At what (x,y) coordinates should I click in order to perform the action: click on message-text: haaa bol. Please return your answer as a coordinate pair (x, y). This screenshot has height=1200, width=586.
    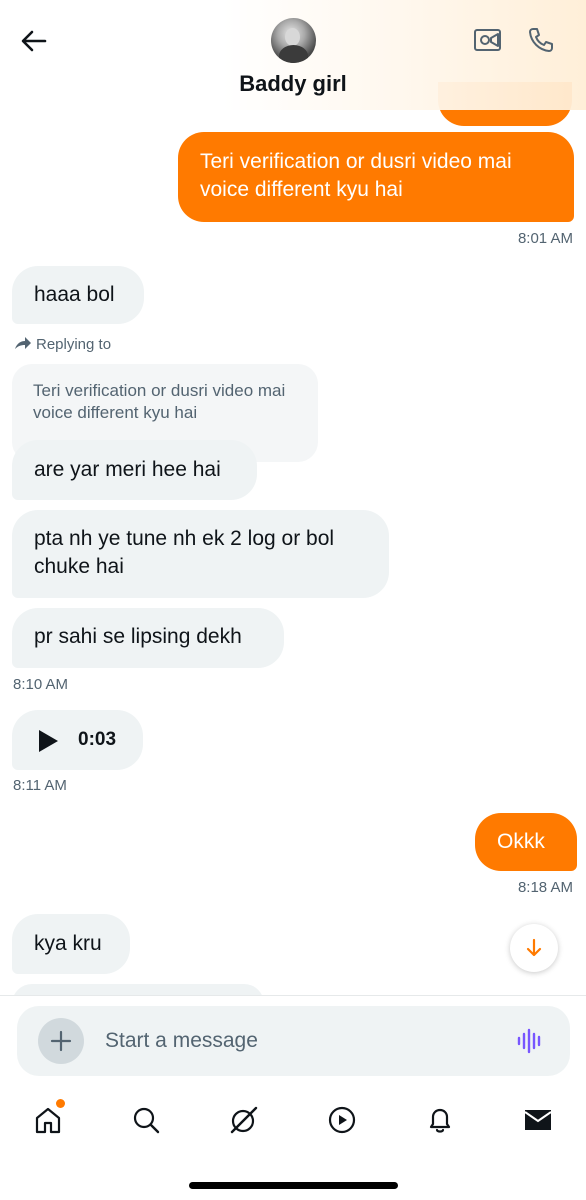
    Looking at the image, I should click on (74, 294).